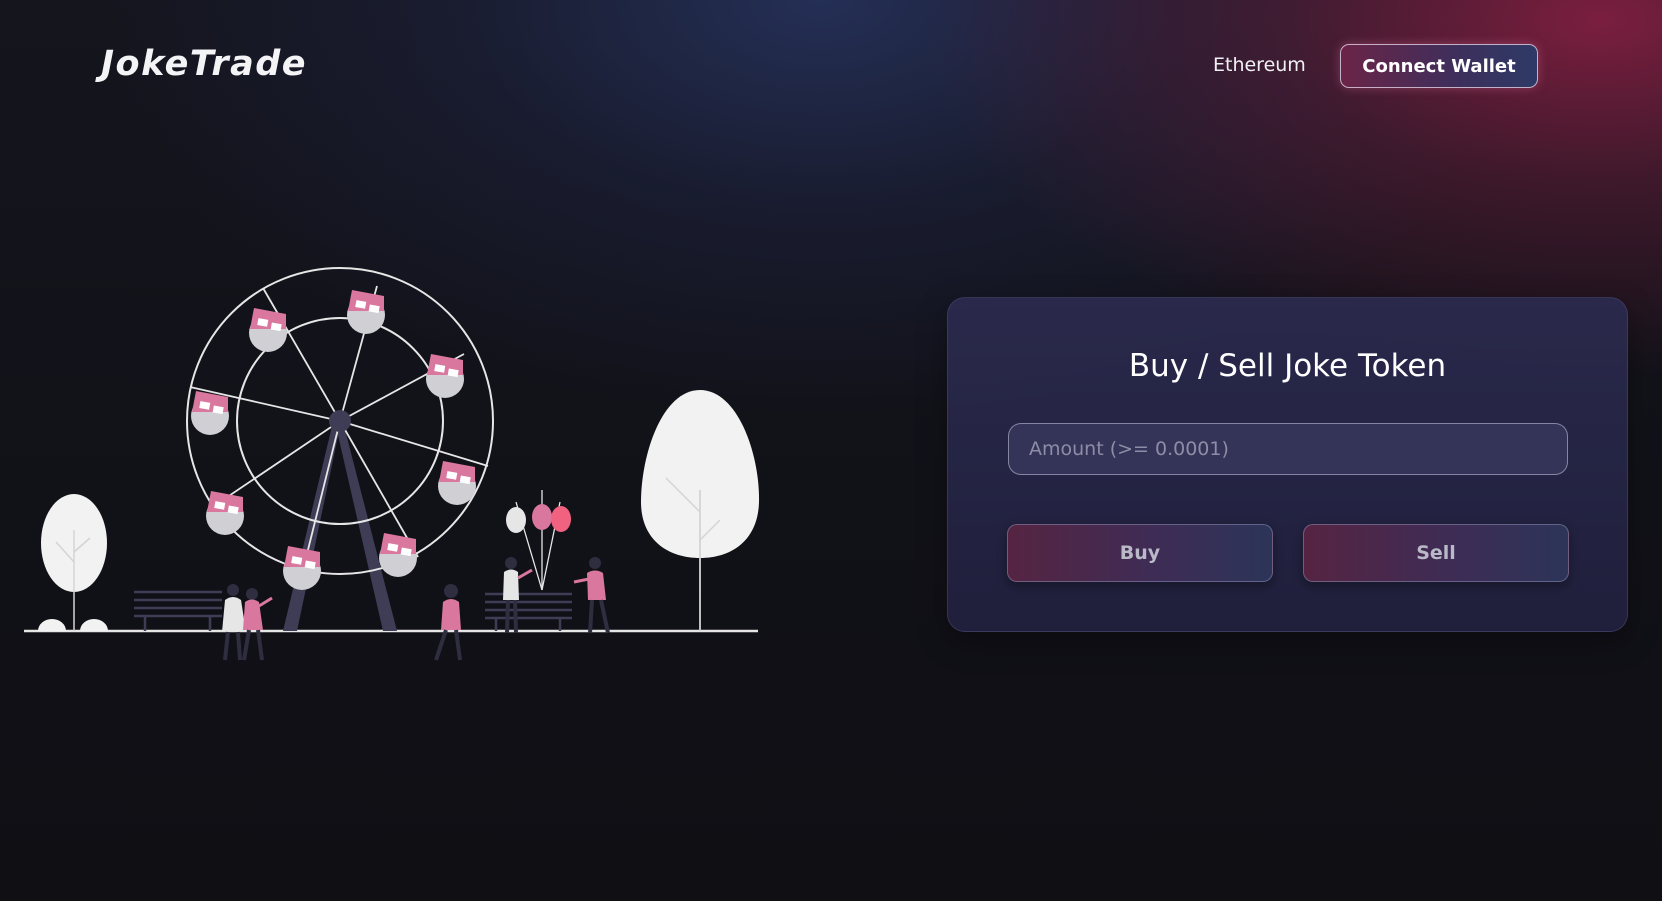  I want to click on pointing-person, so click(591, 595).